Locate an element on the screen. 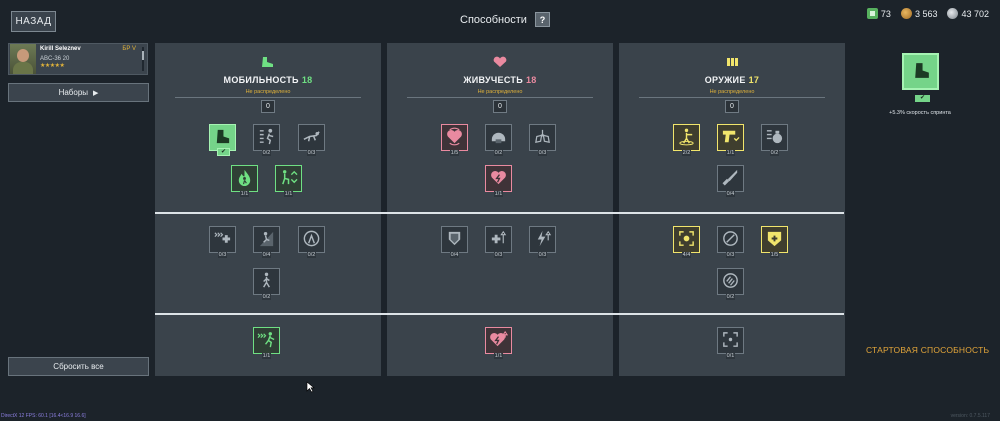 This screenshot has height=421, width=1000. skill-fire-run: 1/1 is located at coordinates (244, 181).